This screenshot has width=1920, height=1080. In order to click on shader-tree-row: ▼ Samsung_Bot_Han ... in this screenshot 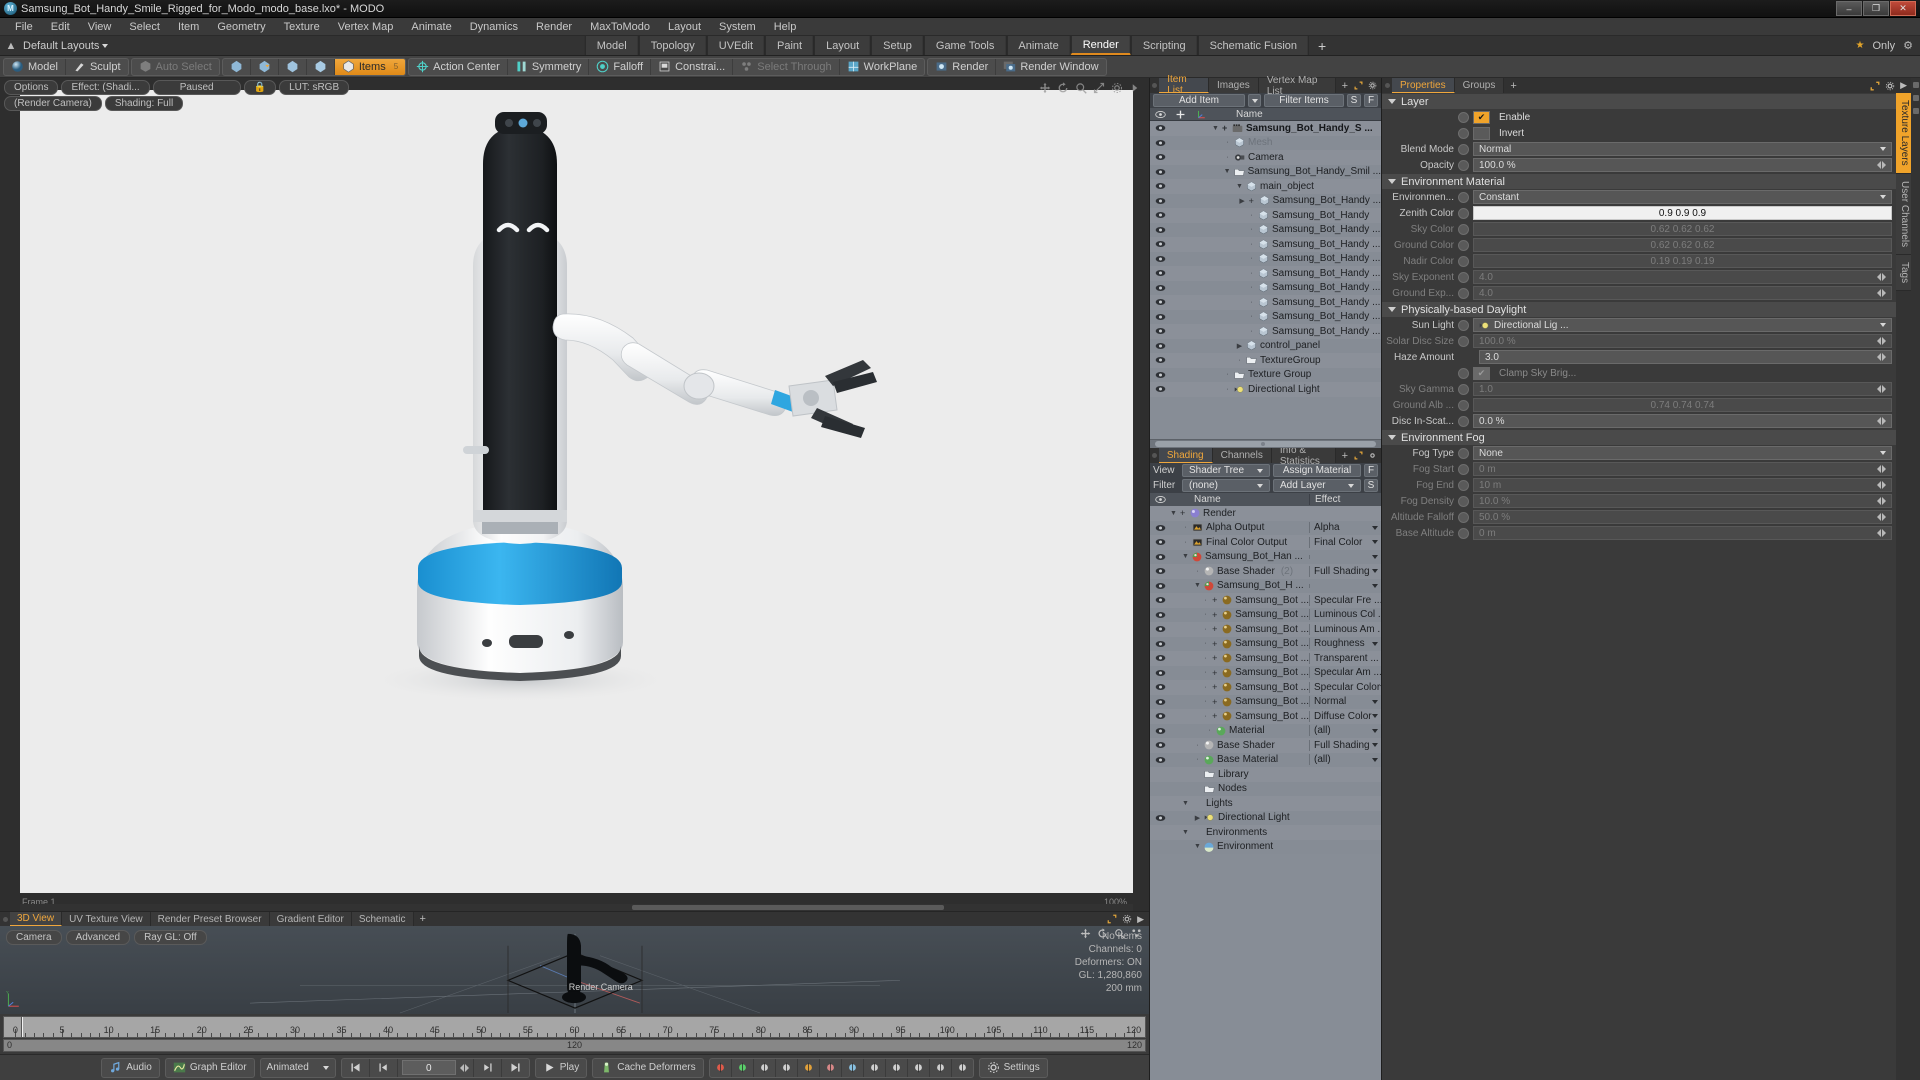, I will do `click(1265, 556)`.